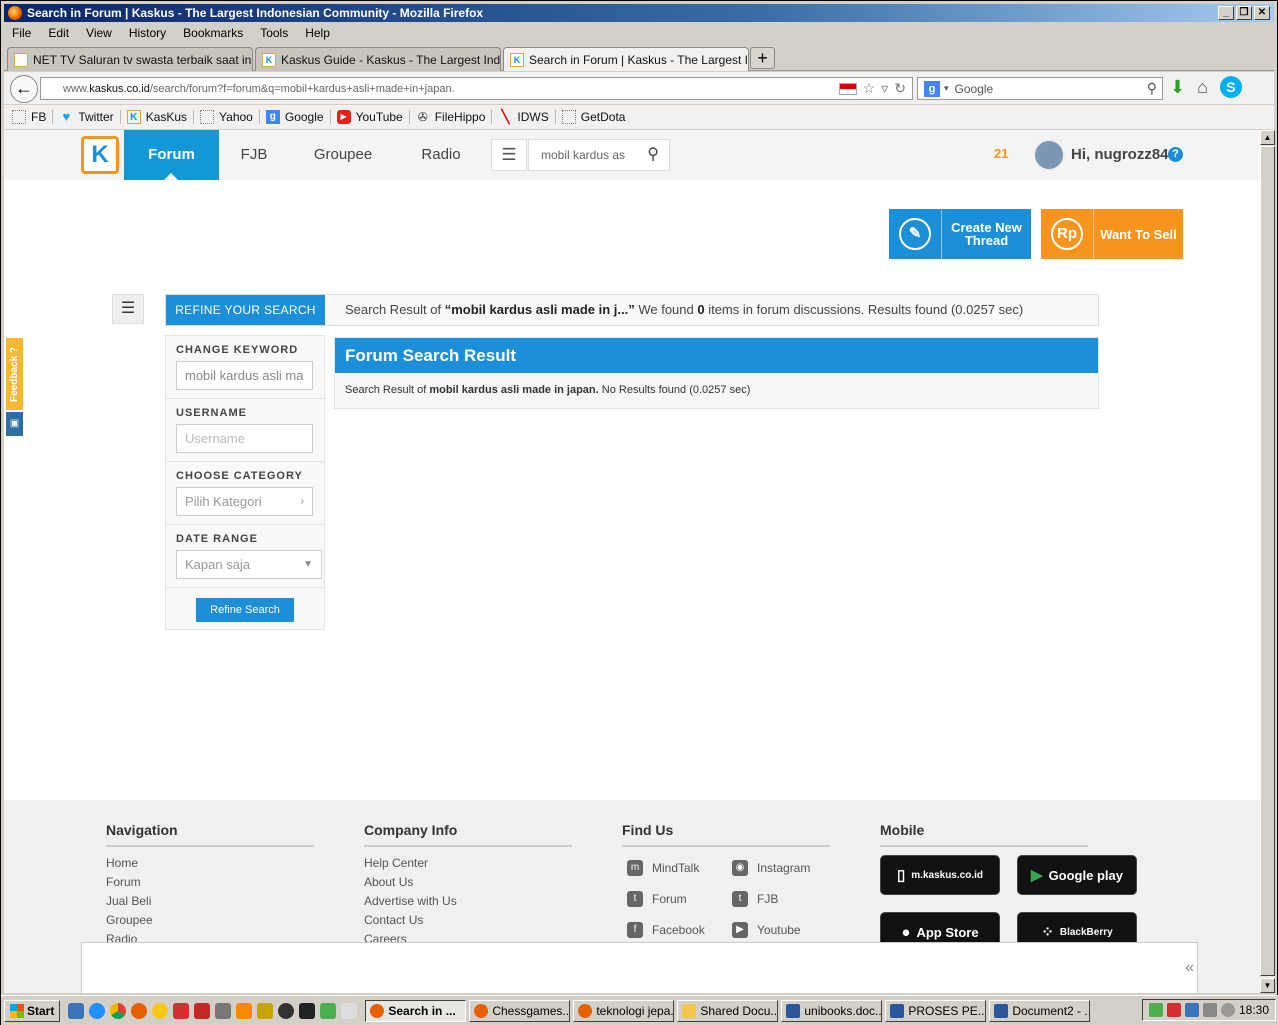 The width and height of the screenshot is (1278, 1025). Describe the element at coordinates (118, 1010) in the screenshot. I see `chrome-icon` at that location.